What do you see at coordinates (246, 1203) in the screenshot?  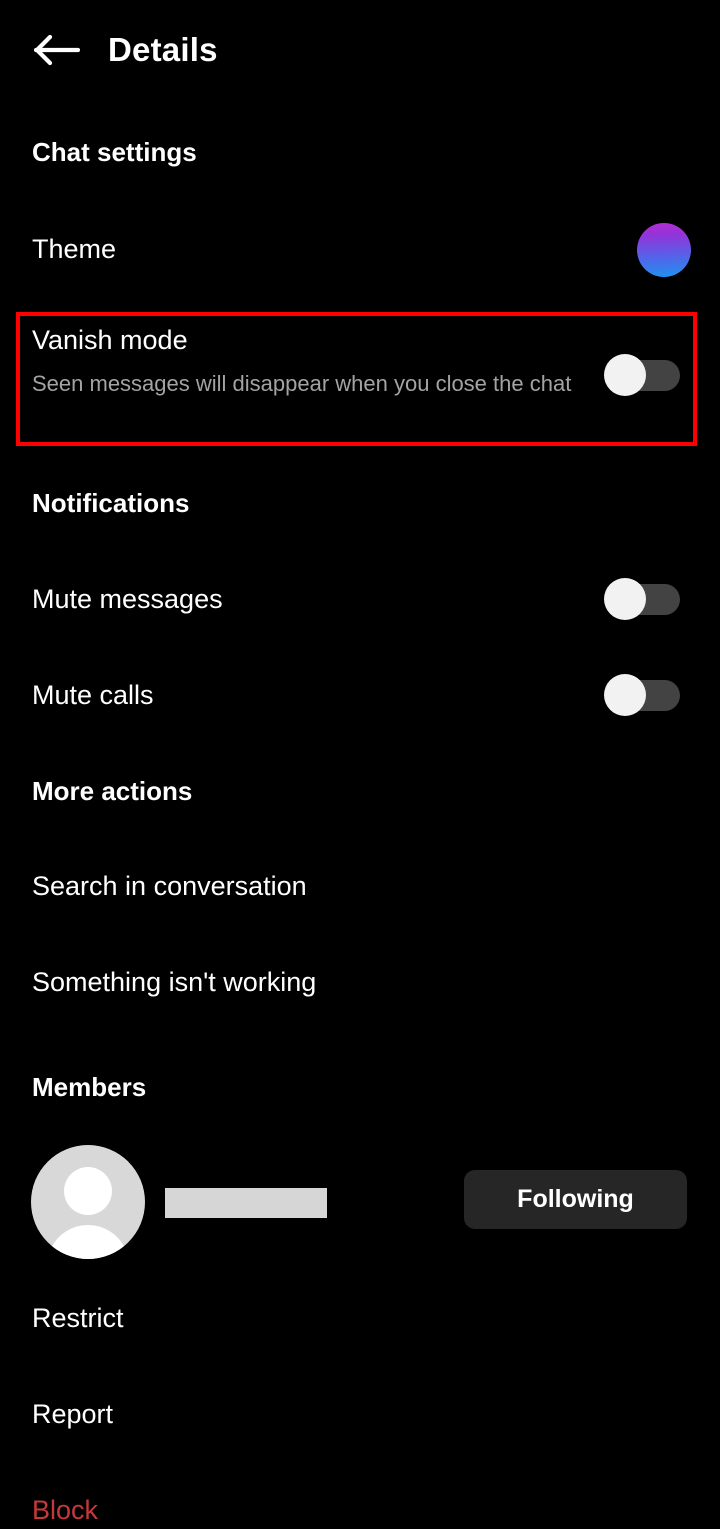 I see `member-name-redaction` at bounding box center [246, 1203].